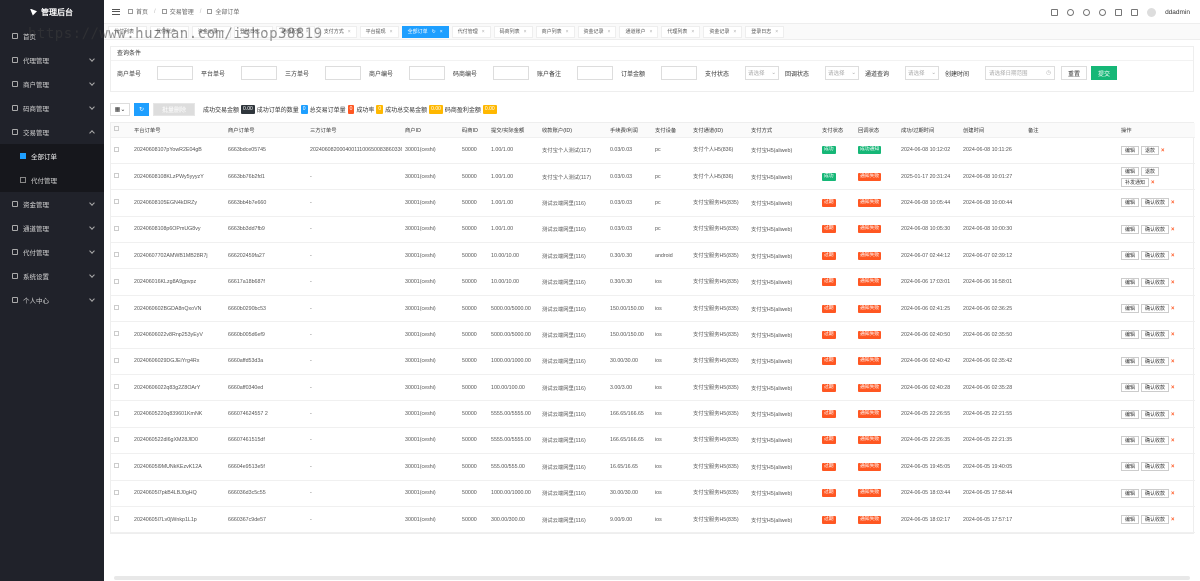 This screenshot has width=1200, height=581. What do you see at coordinates (719, 130) in the screenshot?
I see `column-header: 支付通道(ID)` at bounding box center [719, 130].